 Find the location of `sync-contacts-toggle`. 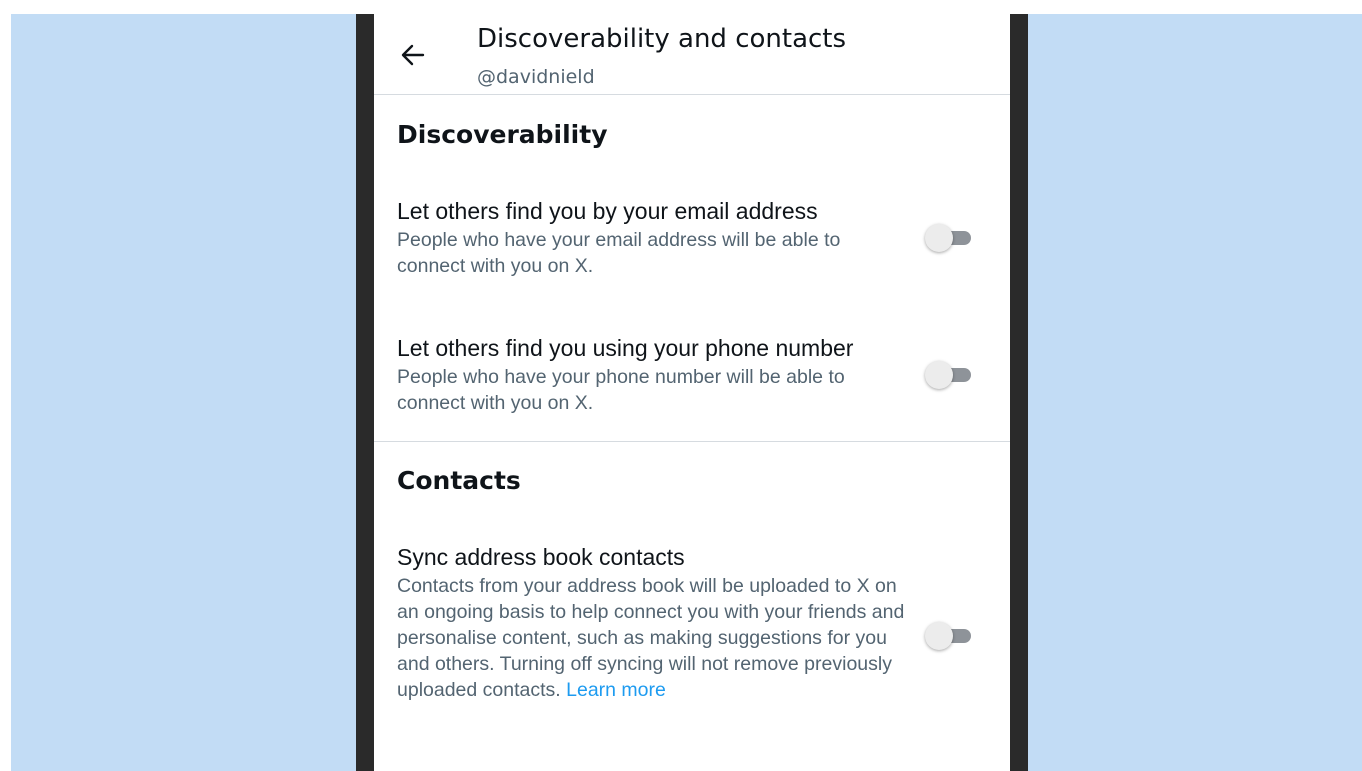

sync-contacts-toggle is located at coordinates (949, 636).